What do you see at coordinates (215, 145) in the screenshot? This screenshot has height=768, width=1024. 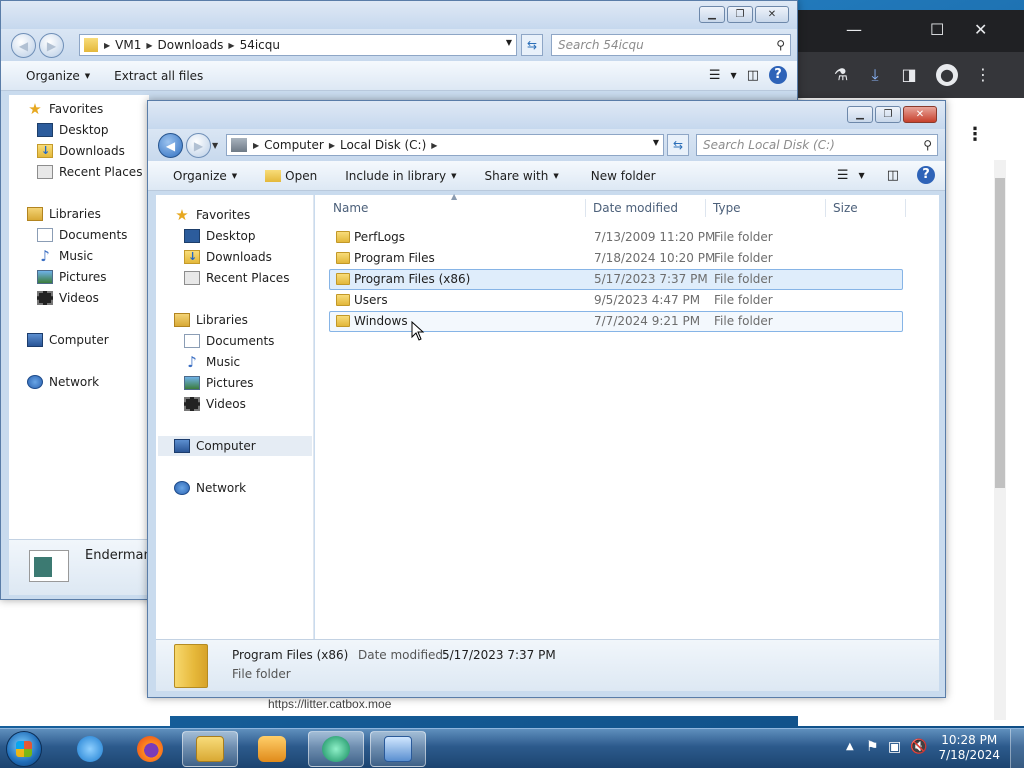 I see `recent-pages-dropdown: ▼` at bounding box center [215, 145].